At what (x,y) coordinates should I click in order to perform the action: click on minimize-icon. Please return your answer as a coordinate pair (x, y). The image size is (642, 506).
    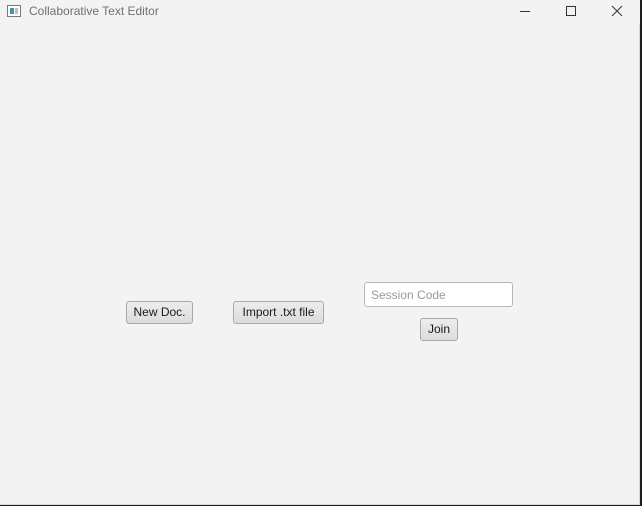
    Looking at the image, I should click on (525, 11).